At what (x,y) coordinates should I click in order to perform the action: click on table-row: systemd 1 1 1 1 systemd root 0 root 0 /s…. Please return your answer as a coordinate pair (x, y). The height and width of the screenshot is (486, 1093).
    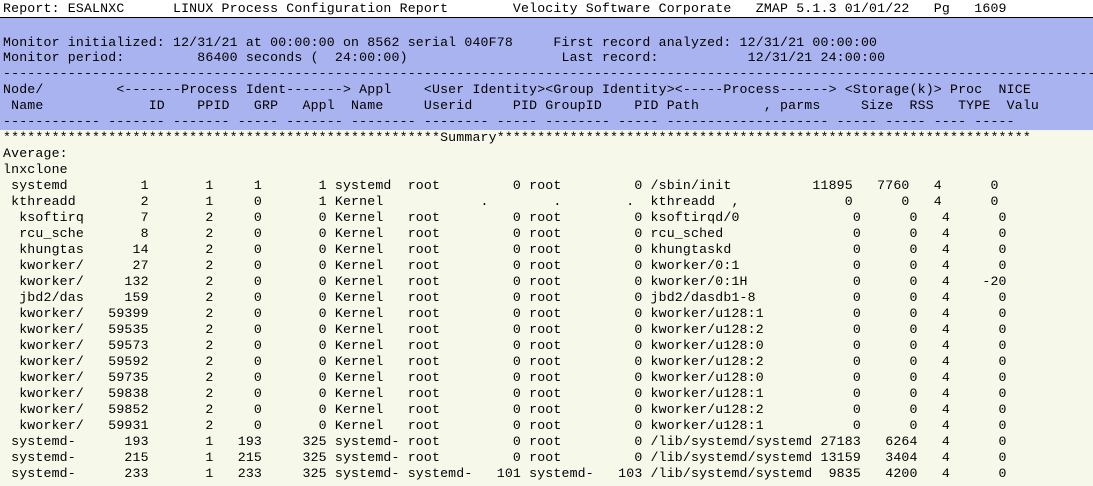
    Looking at the image, I should click on (501, 185).